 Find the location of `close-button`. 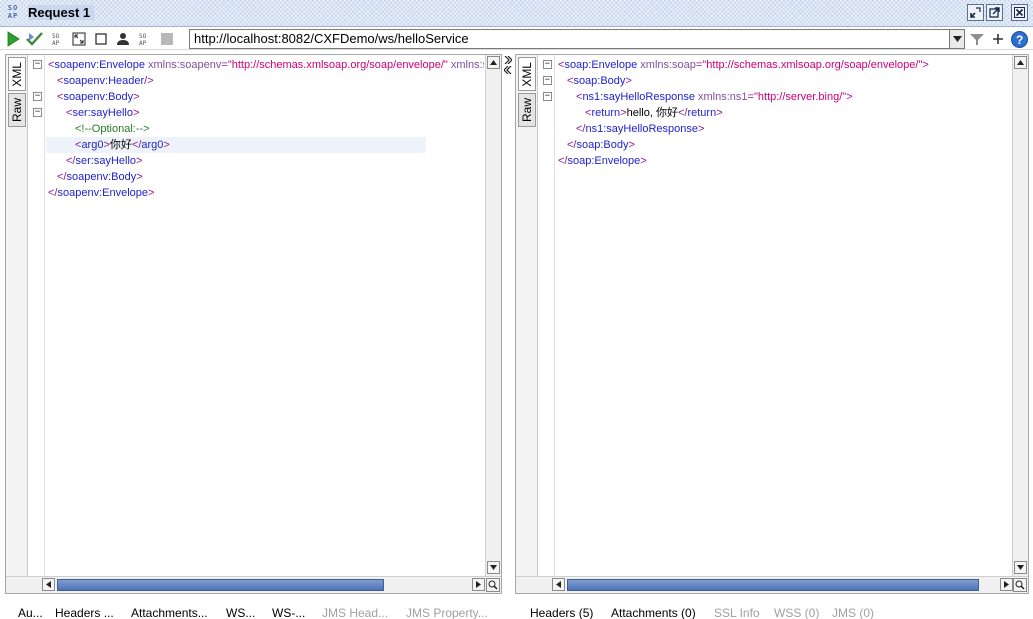

close-button is located at coordinates (1019, 12).